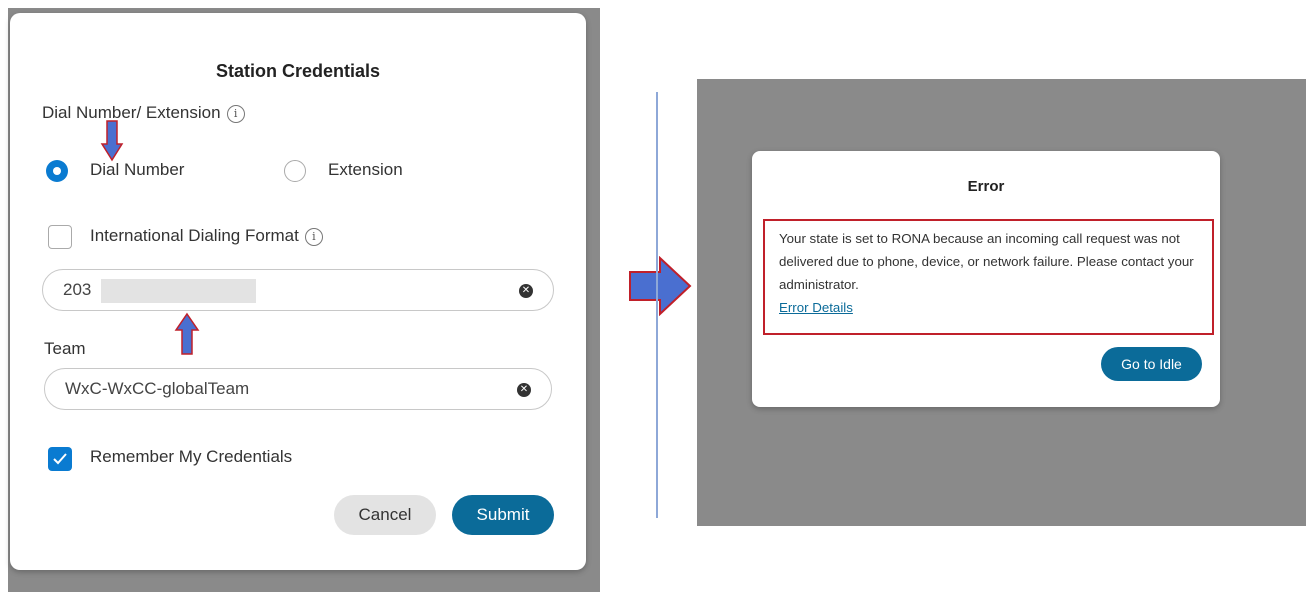  Describe the element at coordinates (60, 237) in the screenshot. I see `international-checkbox` at that location.